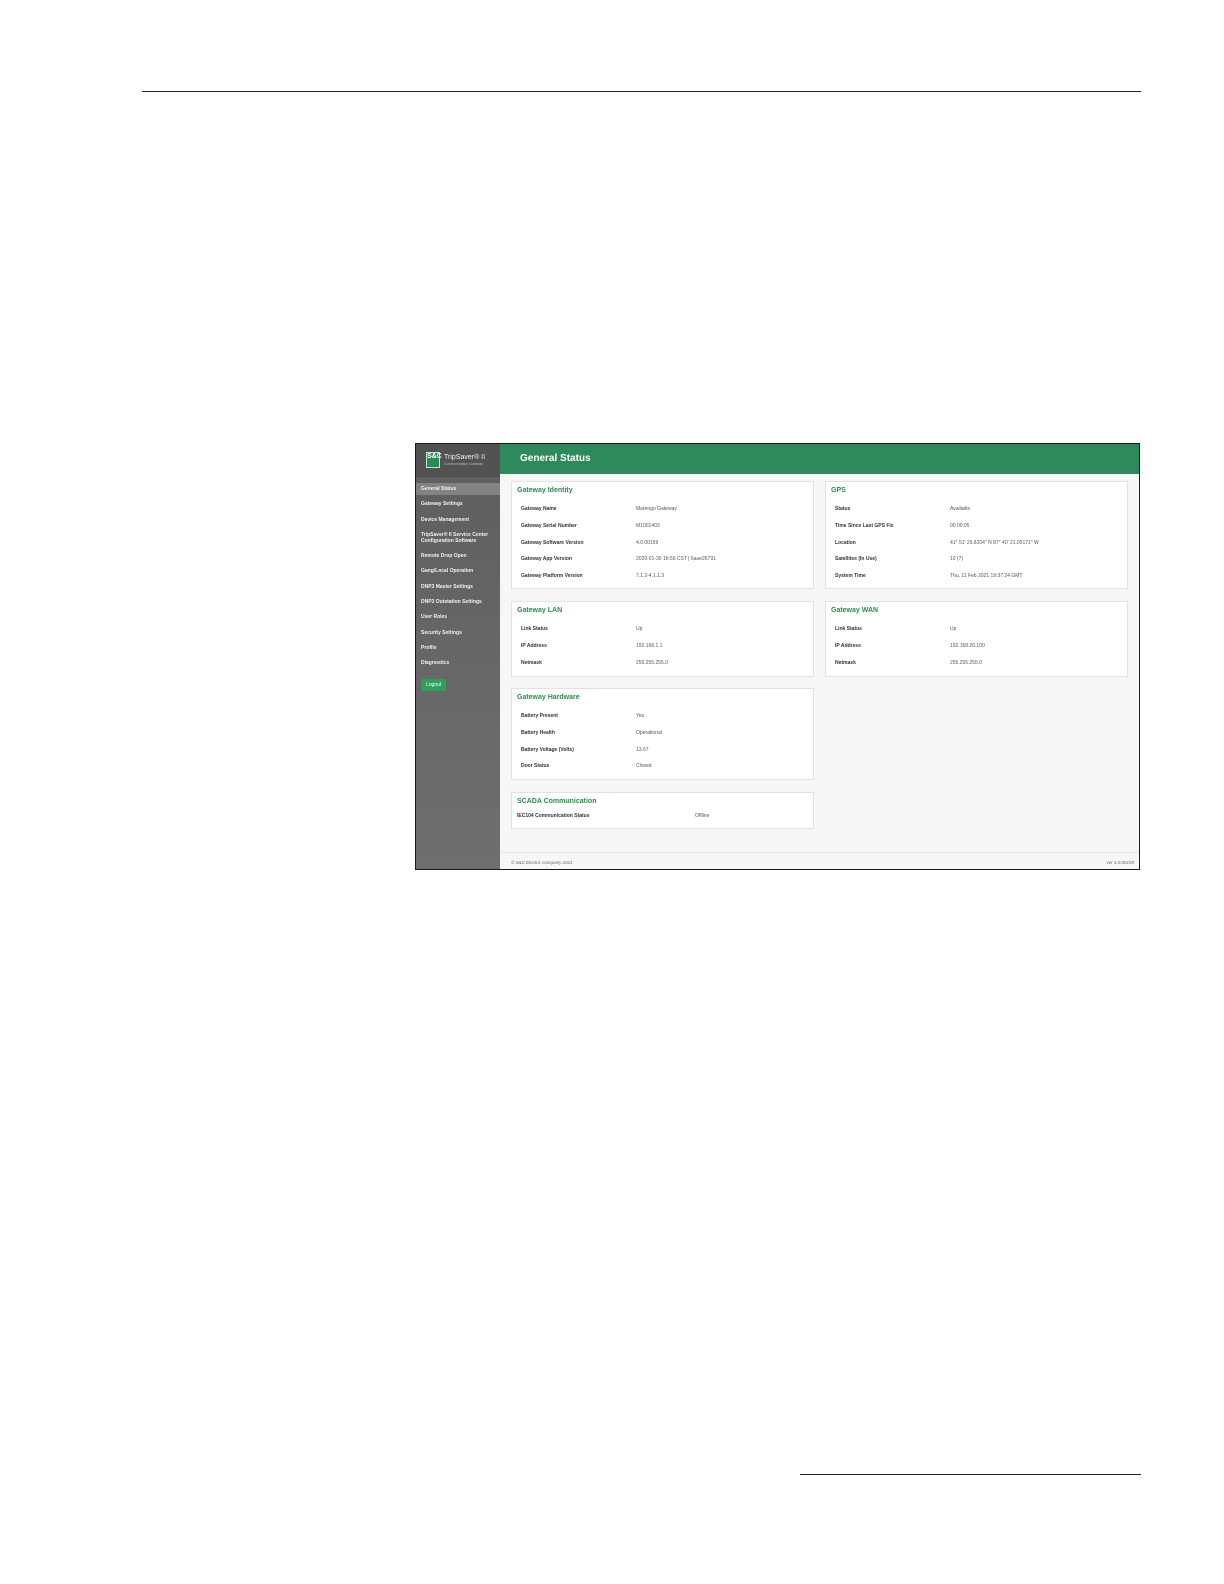 This screenshot has height=1584, width=1224. What do you see at coordinates (545, 490) in the screenshot?
I see `card-title: Gateway Identity` at bounding box center [545, 490].